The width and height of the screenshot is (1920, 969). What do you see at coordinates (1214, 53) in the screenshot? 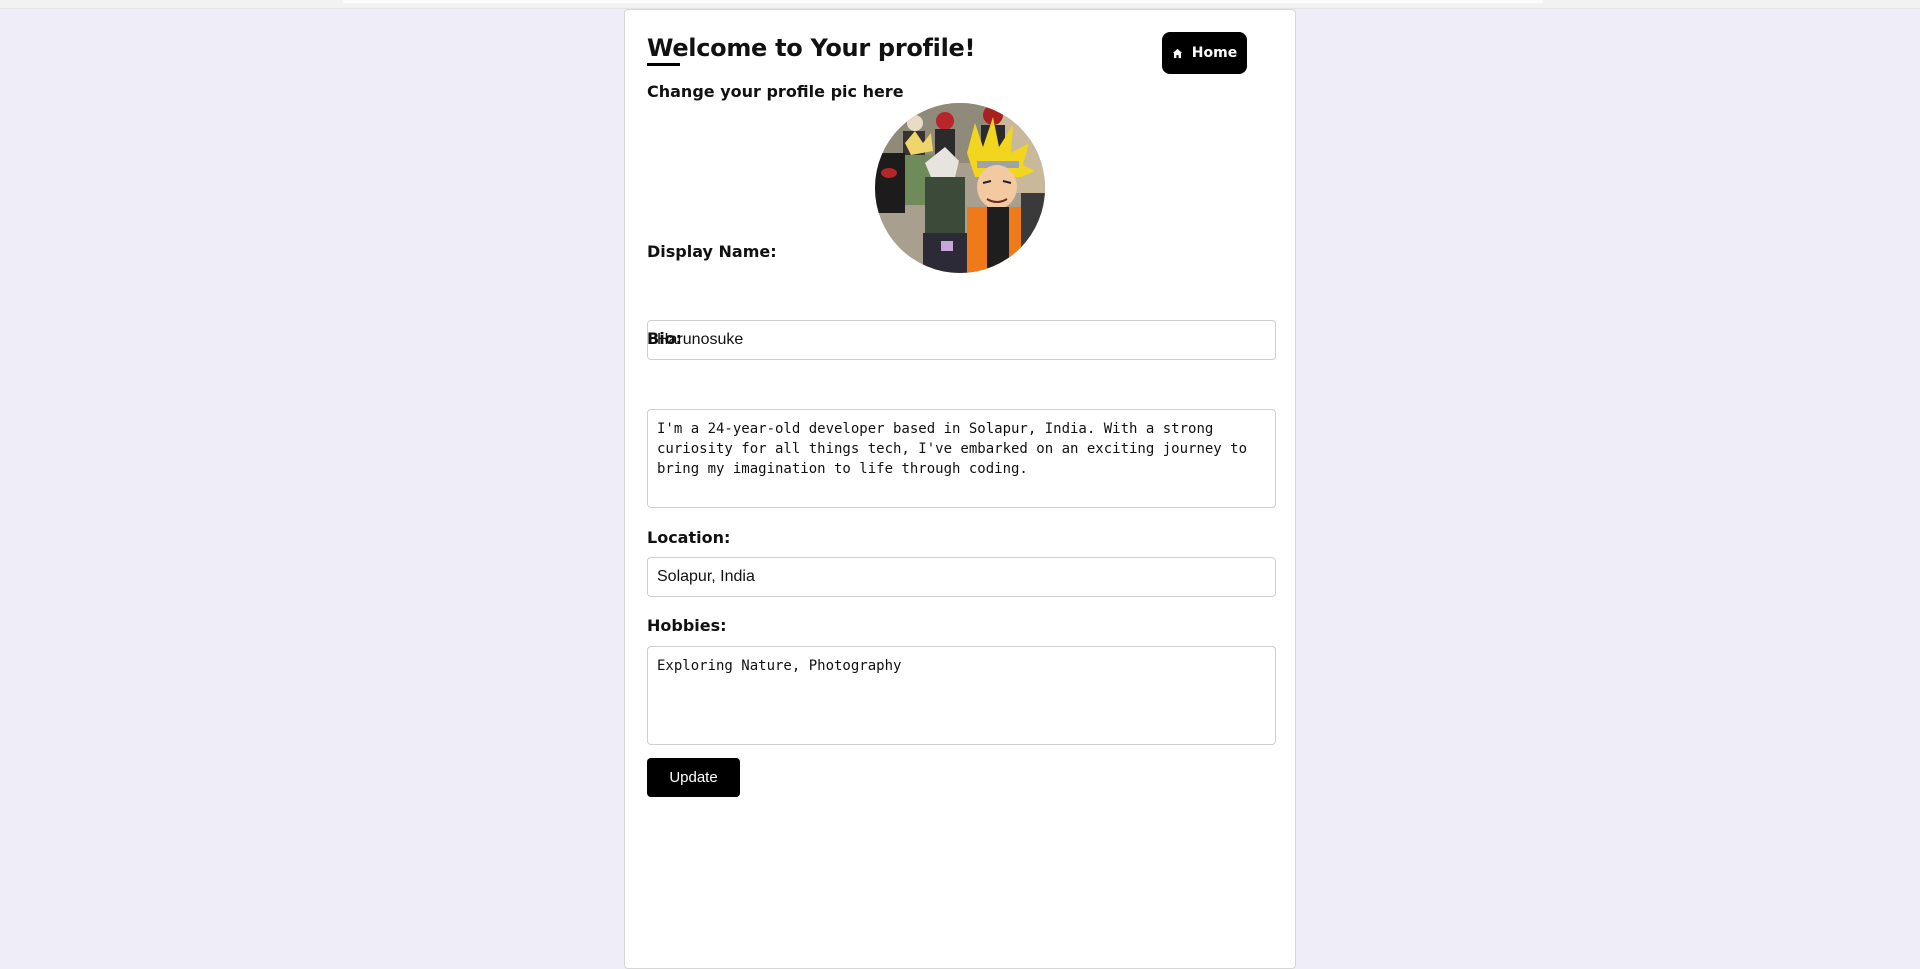
I see `home-button-label: Home` at bounding box center [1214, 53].